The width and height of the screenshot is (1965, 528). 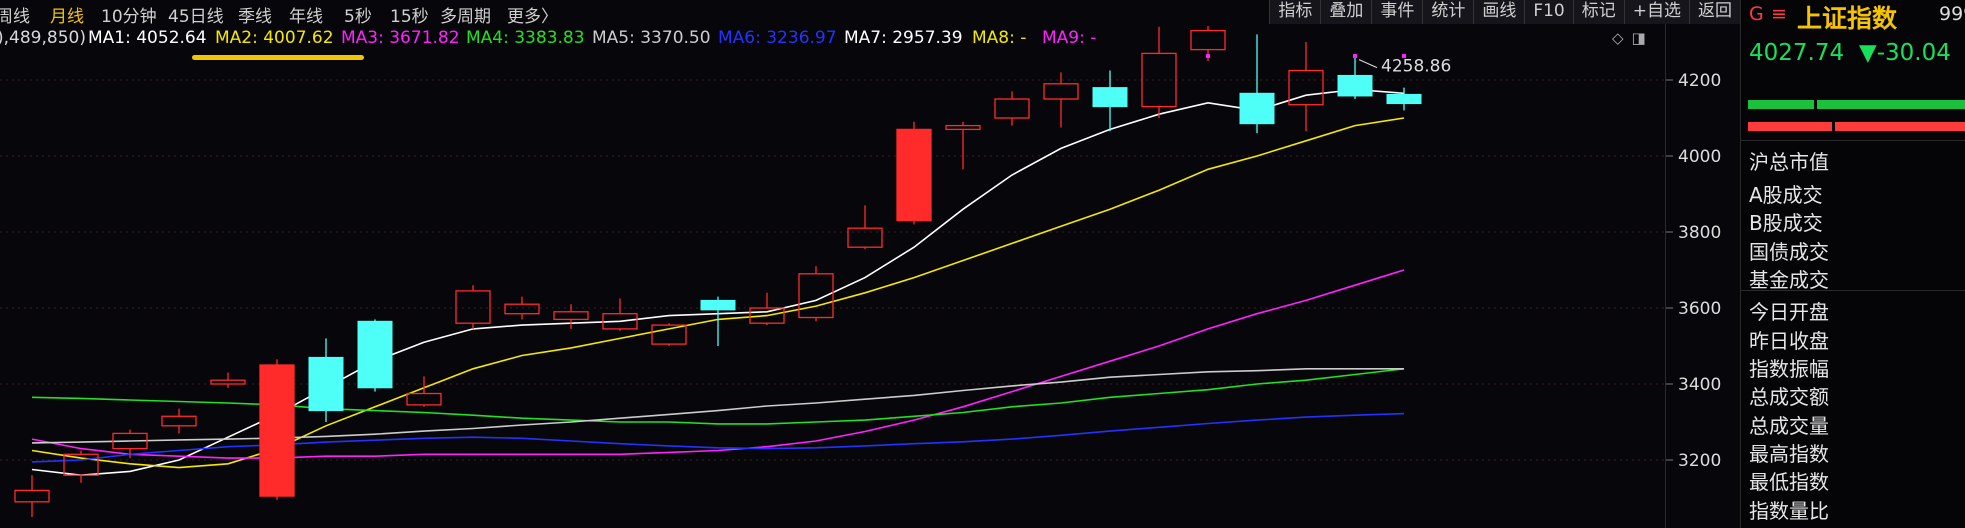 What do you see at coordinates (67, 14) in the screenshot?
I see `tab-monthly: 月线` at bounding box center [67, 14].